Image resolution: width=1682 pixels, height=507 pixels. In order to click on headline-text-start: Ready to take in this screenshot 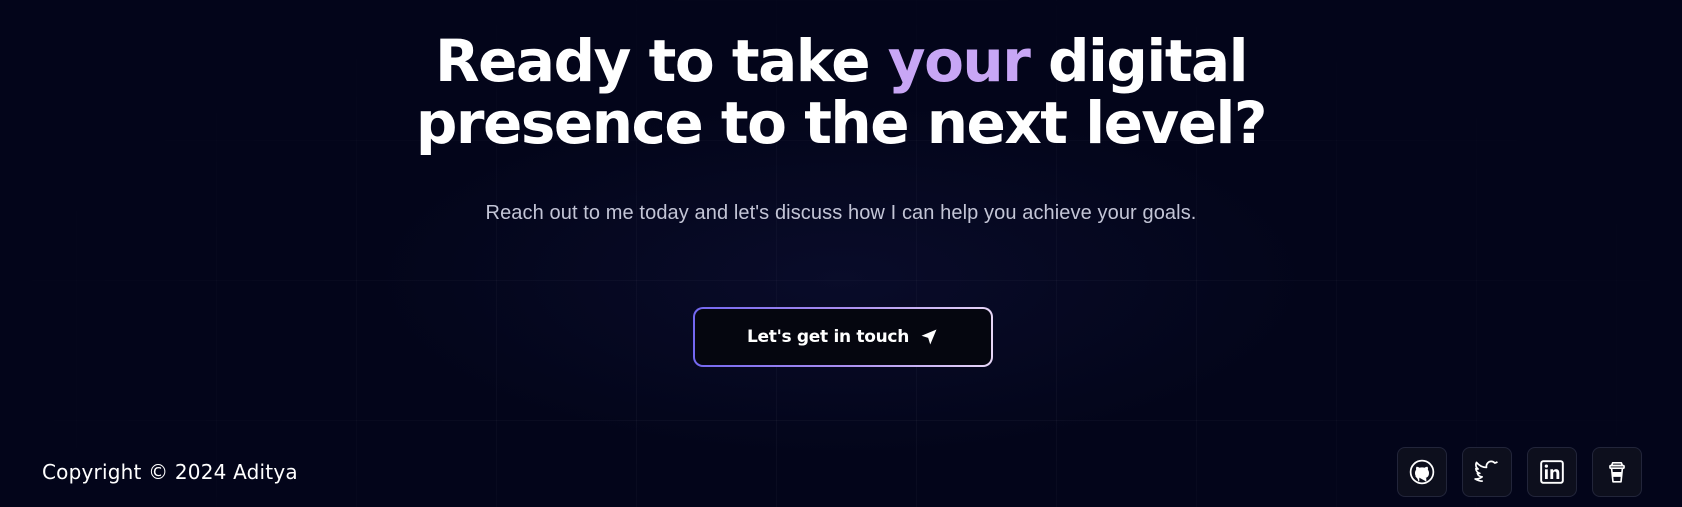, I will do `click(661, 61)`.